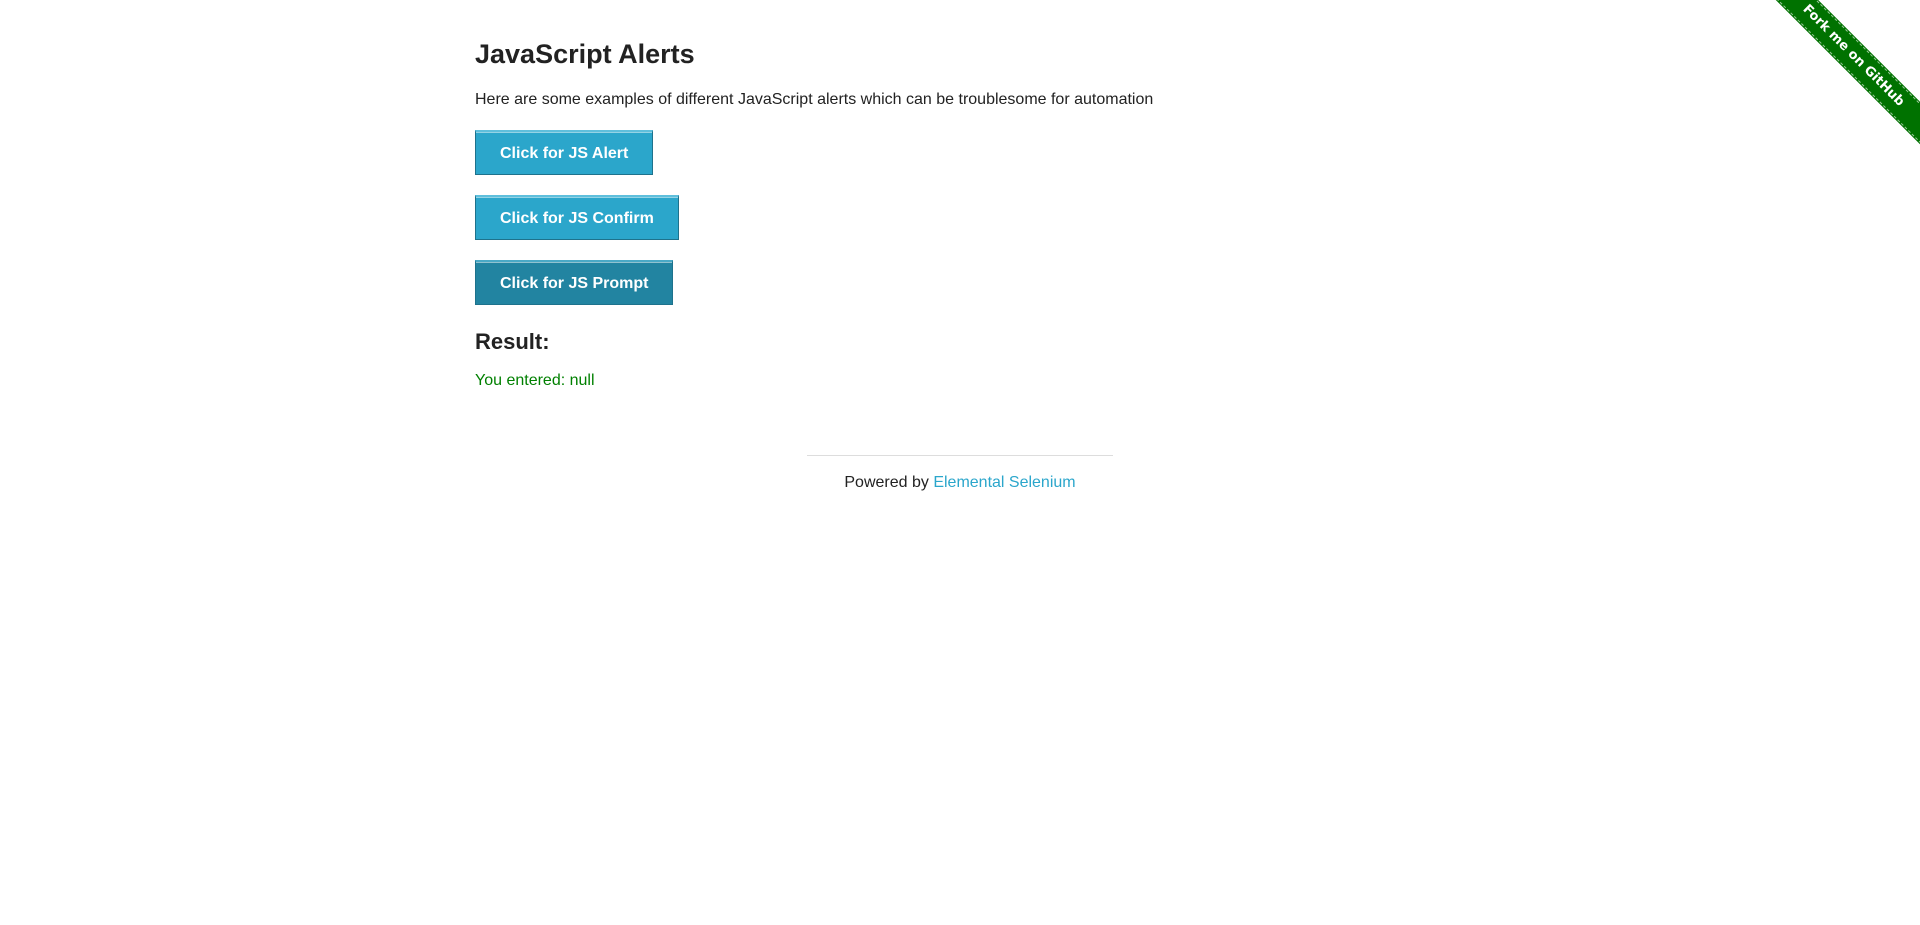 The width and height of the screenshot is (1920, 925). Describe the element at coordinates (564, 152) in the screenshot. I see `js-alert-button: Click for JS Alert` at that location.